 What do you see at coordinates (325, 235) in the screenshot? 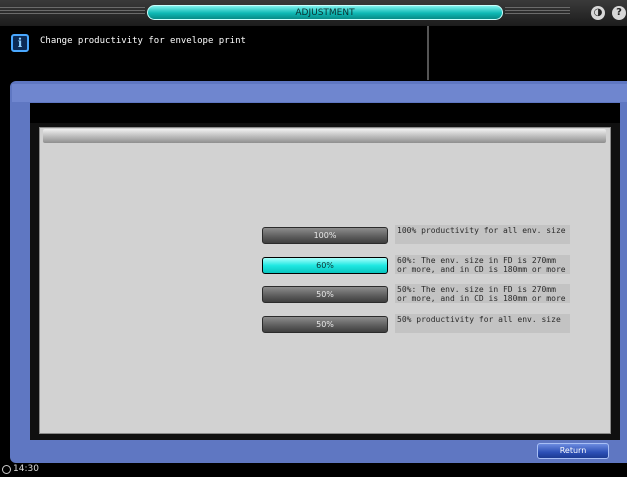
I see `option-100-button: 100%` at bounding box center [325, 235].